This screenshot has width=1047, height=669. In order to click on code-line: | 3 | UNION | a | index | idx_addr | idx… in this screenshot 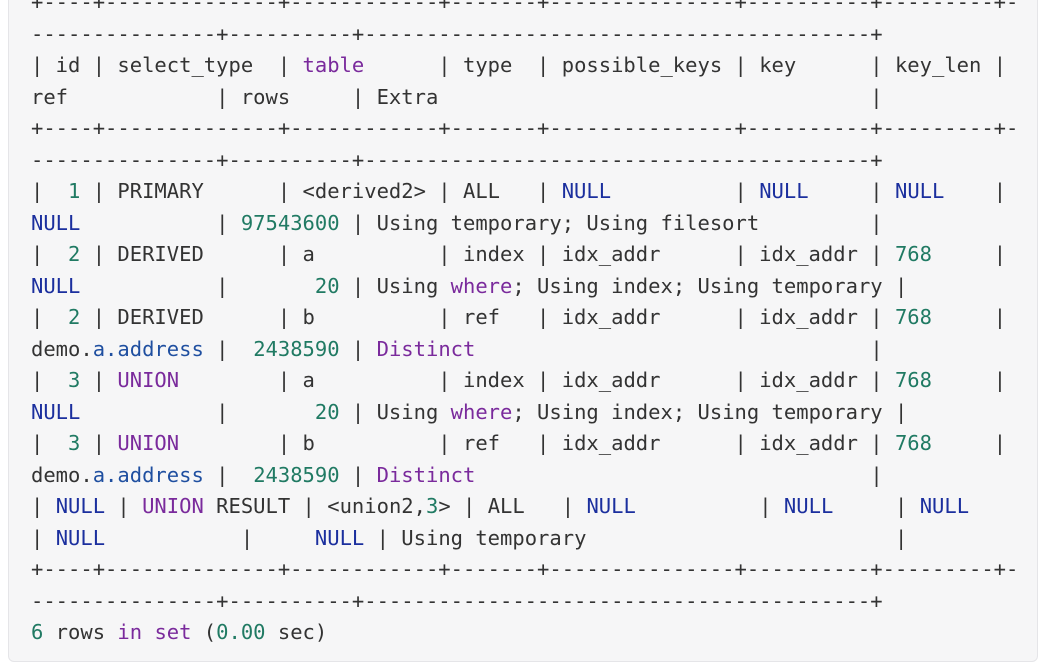, I will do `click(524, 381)`.